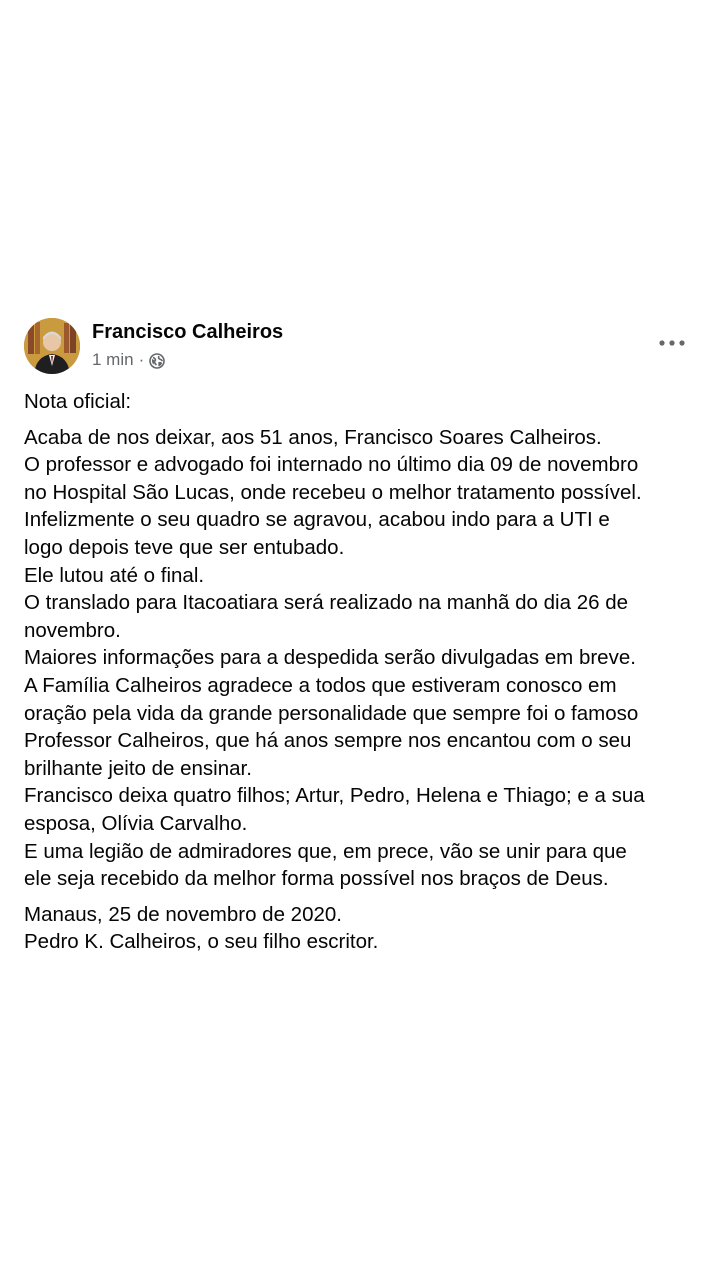 This screenshot has width=720, height=1280. I want to click on avatar-portrait-icon, so click(52, 346).